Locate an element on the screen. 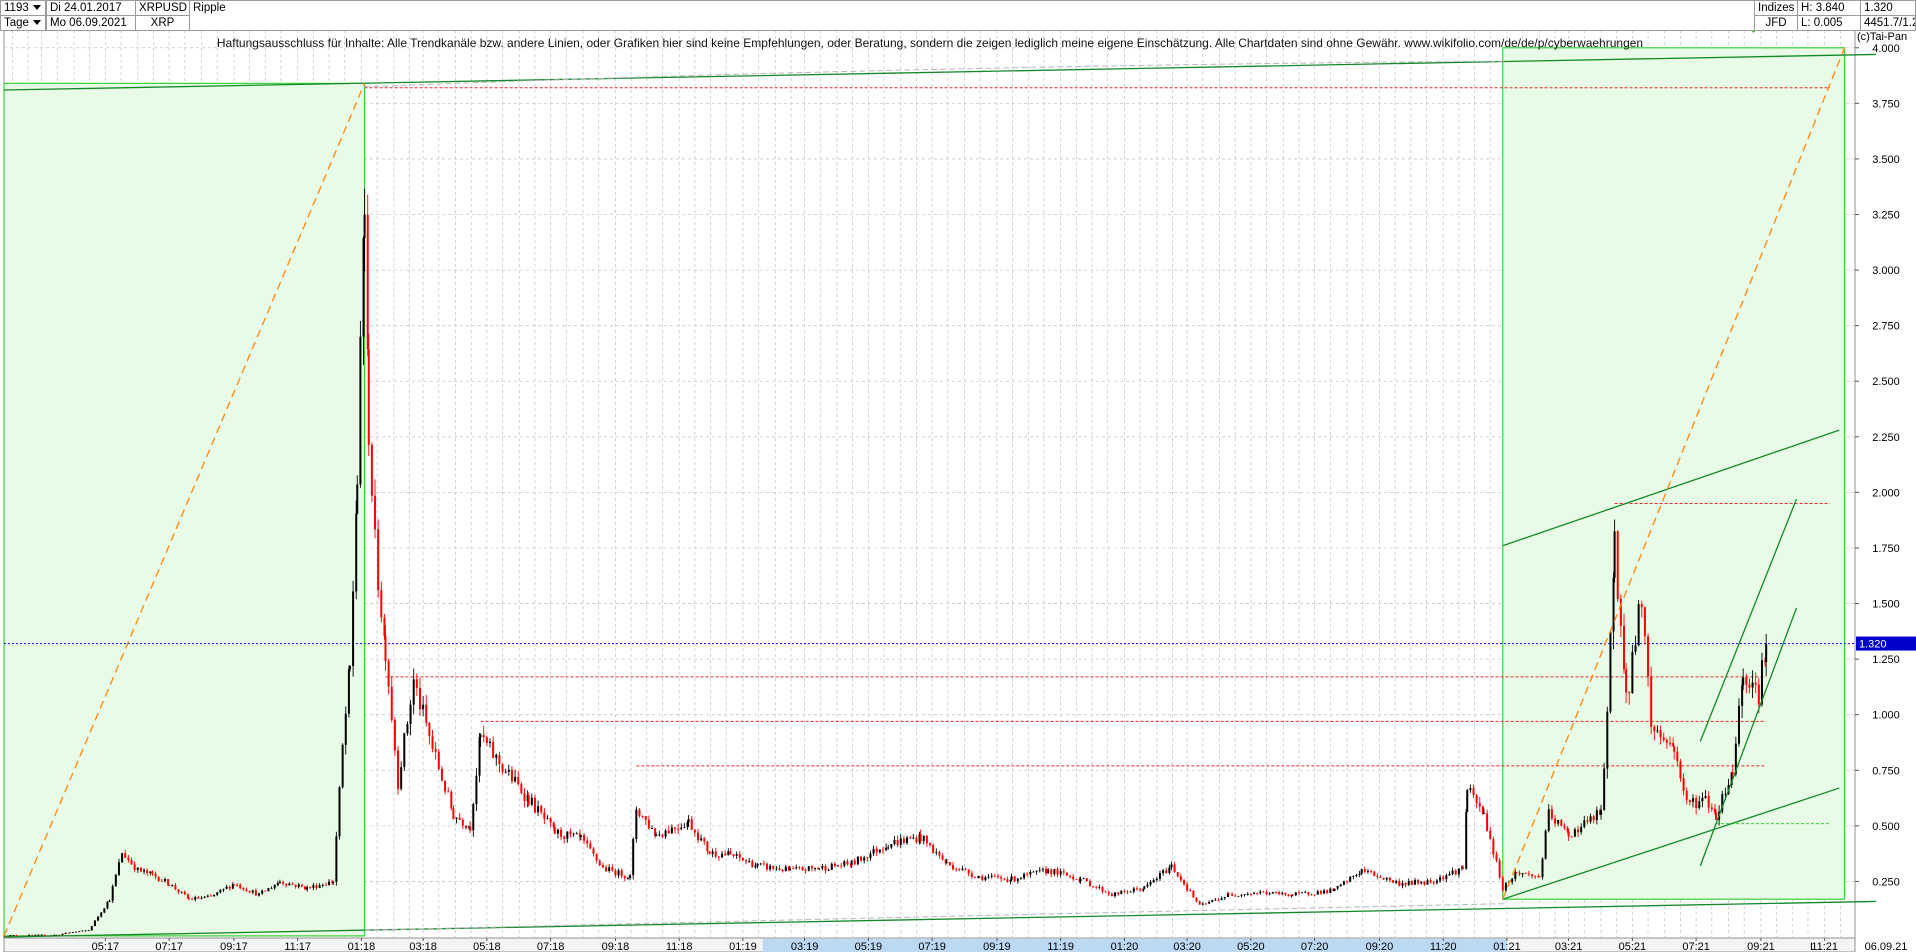 The width and height of the screenshot is (1916, 952). x-tick-label: 01:21 is located at coordinates (1507, 946).